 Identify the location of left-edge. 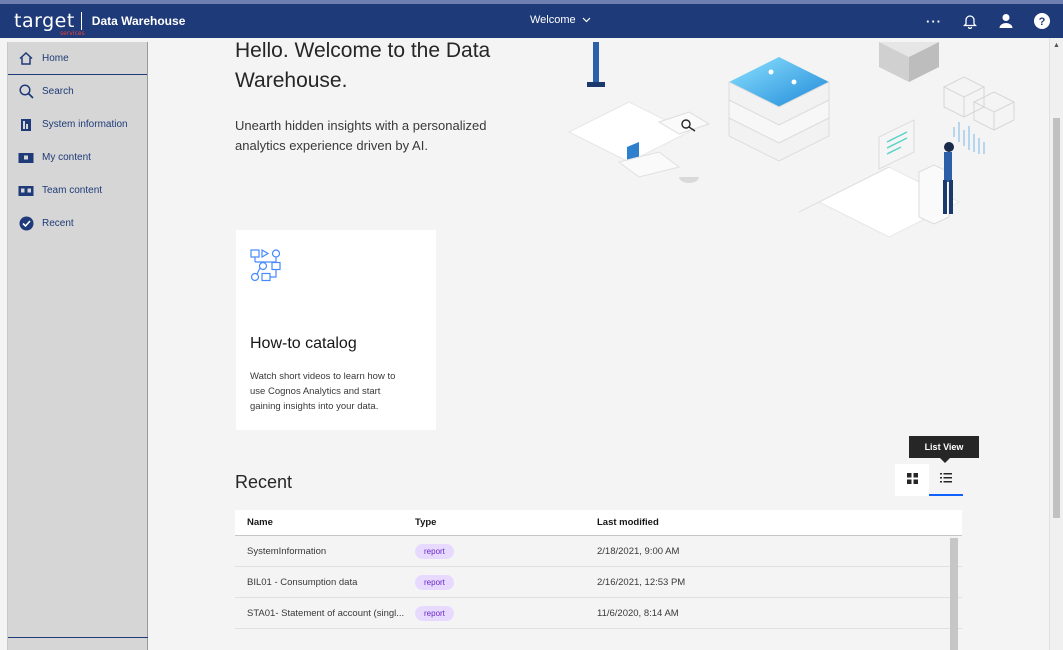
(4, 346).